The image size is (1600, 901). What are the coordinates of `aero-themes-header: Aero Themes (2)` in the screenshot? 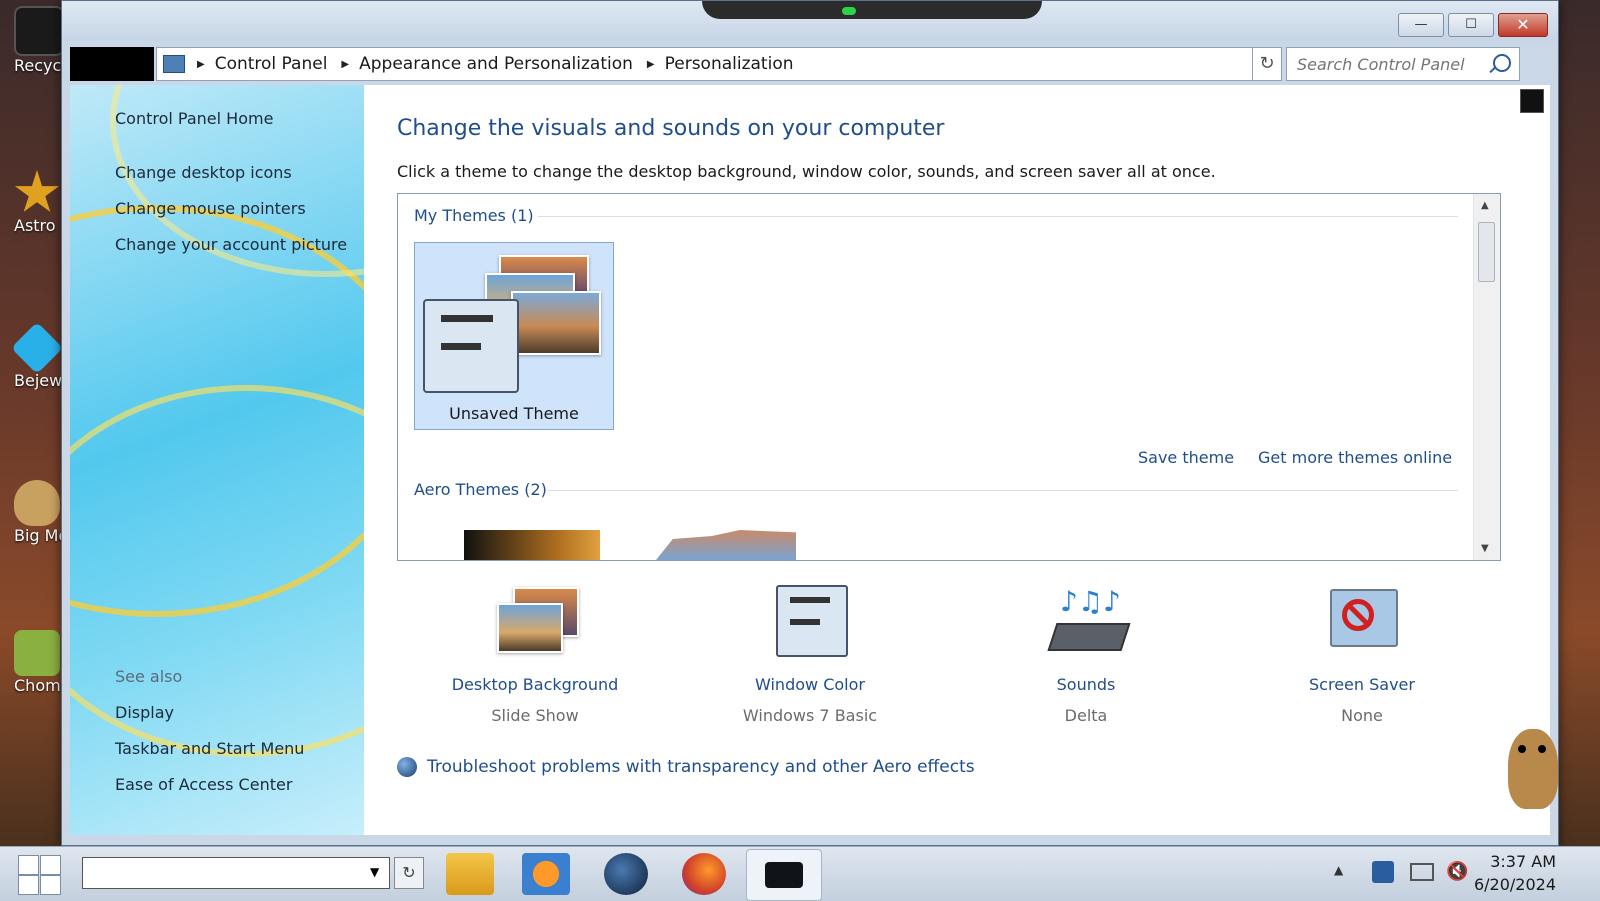 It's located at (480, 489).